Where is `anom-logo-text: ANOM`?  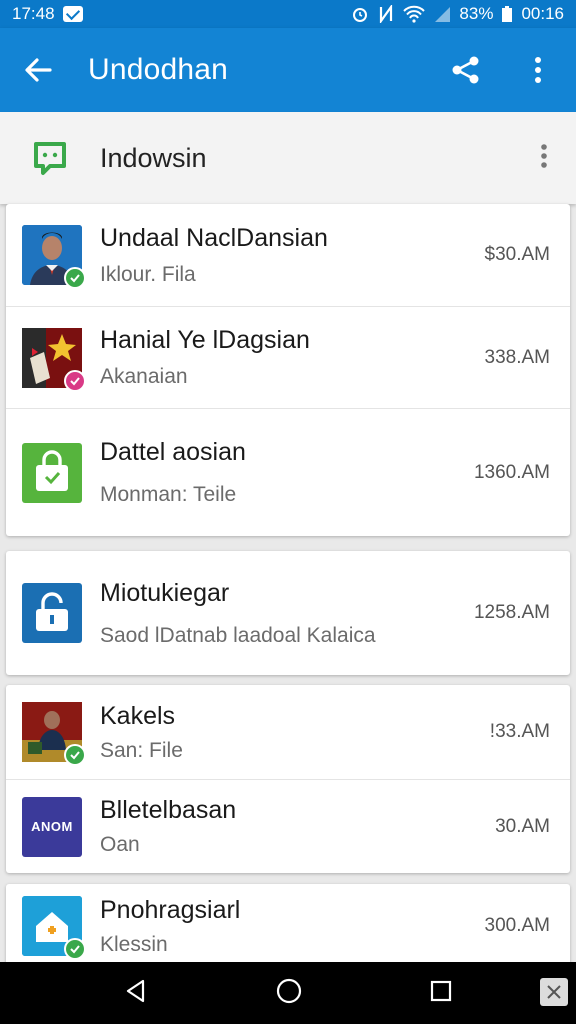
anom-logo-text: ANOM is located at coordinates (52, 826).